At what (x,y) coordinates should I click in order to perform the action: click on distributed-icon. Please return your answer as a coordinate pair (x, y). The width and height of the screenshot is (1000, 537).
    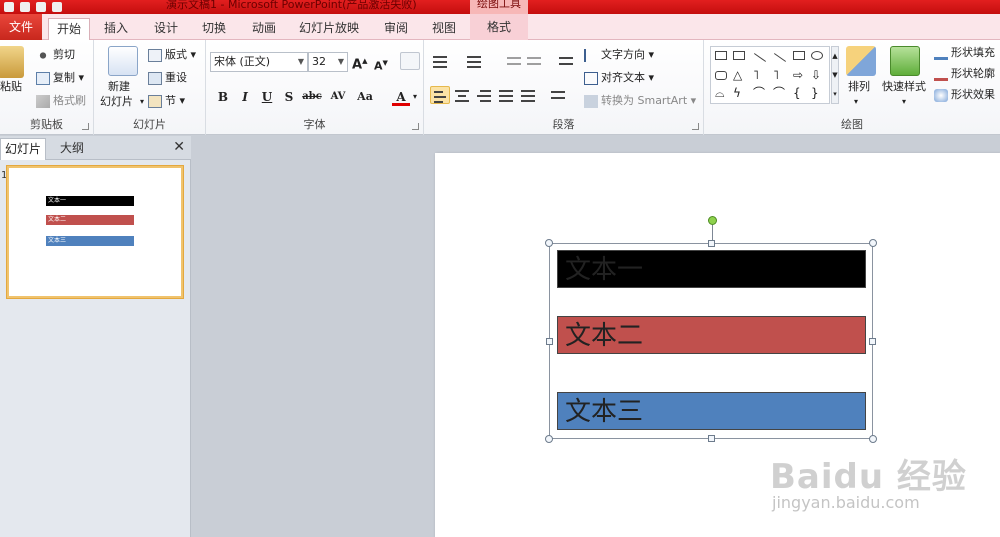
    Looking at the image, I should click on (528, 95).